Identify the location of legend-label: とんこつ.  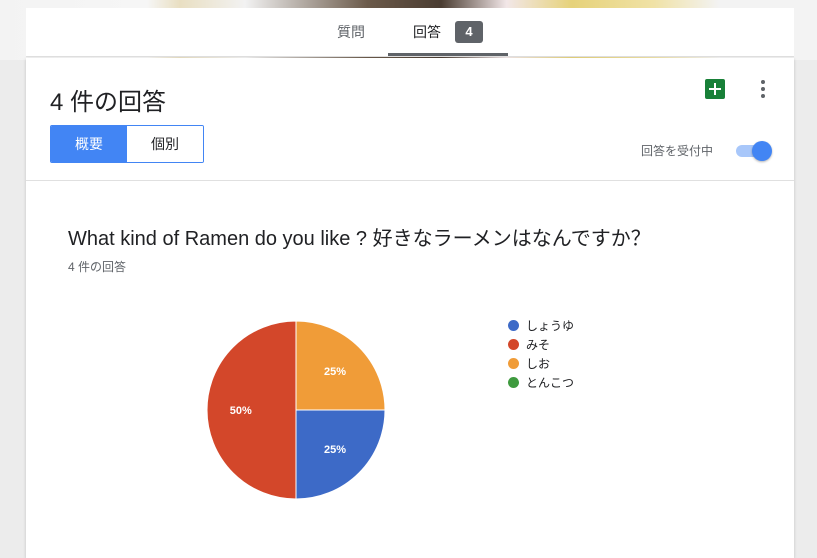
(550, 383).